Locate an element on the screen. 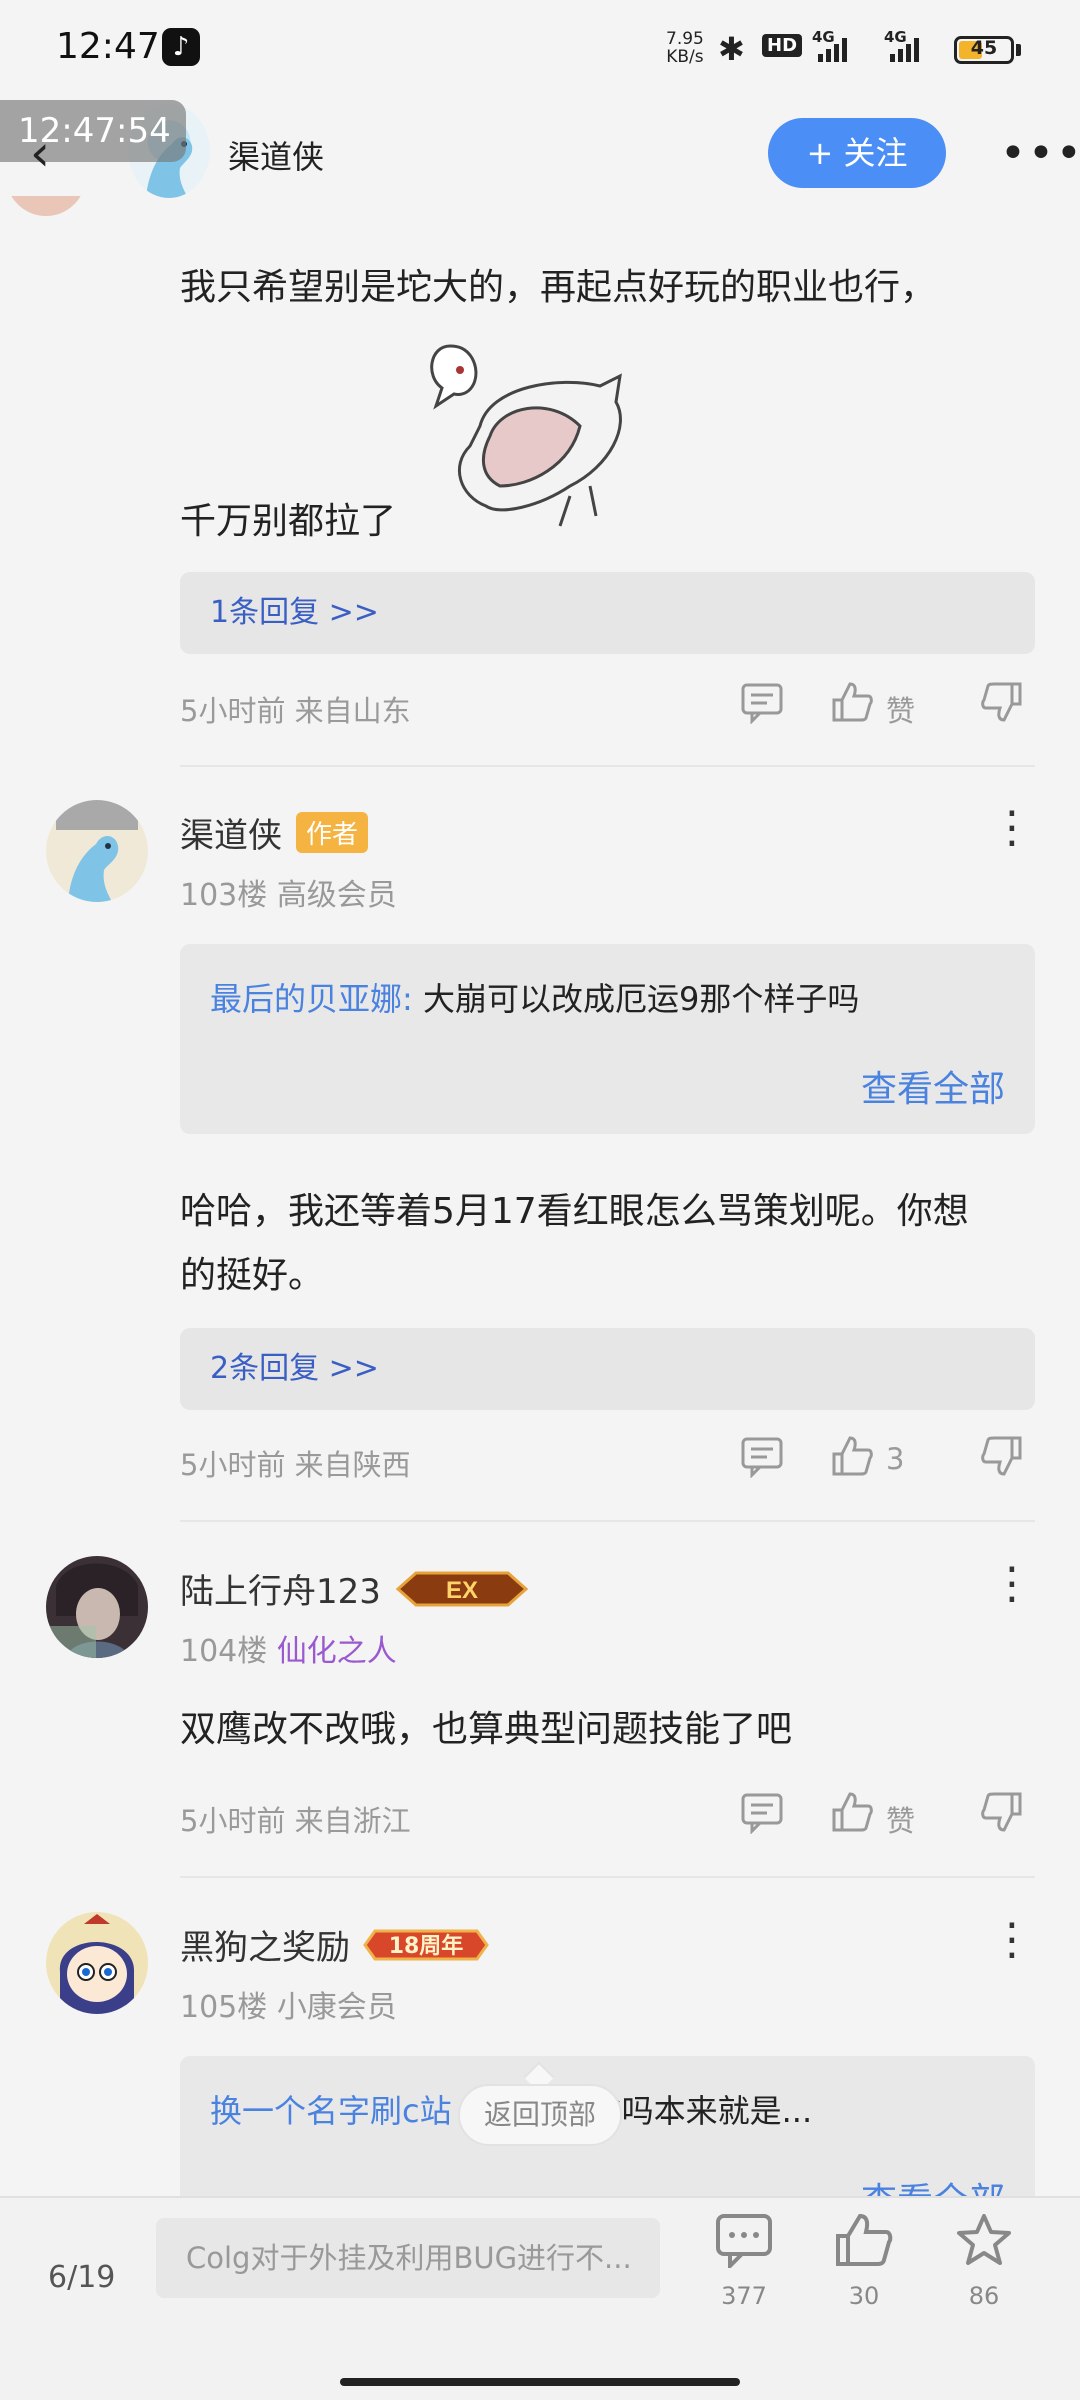 The width and height of the screenshot is (1080, 2400). page-count: 6/19 is located at coordinates (81, 2277).